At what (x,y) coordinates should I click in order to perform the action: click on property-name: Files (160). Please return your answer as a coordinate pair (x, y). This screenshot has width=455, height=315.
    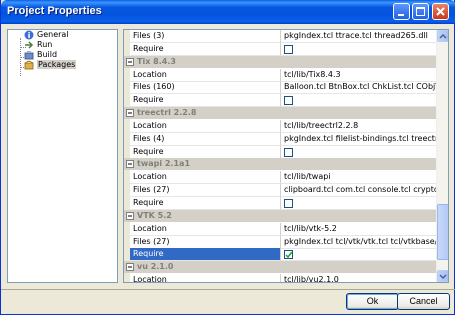
    Looking at the image, I should click on (205, 88).